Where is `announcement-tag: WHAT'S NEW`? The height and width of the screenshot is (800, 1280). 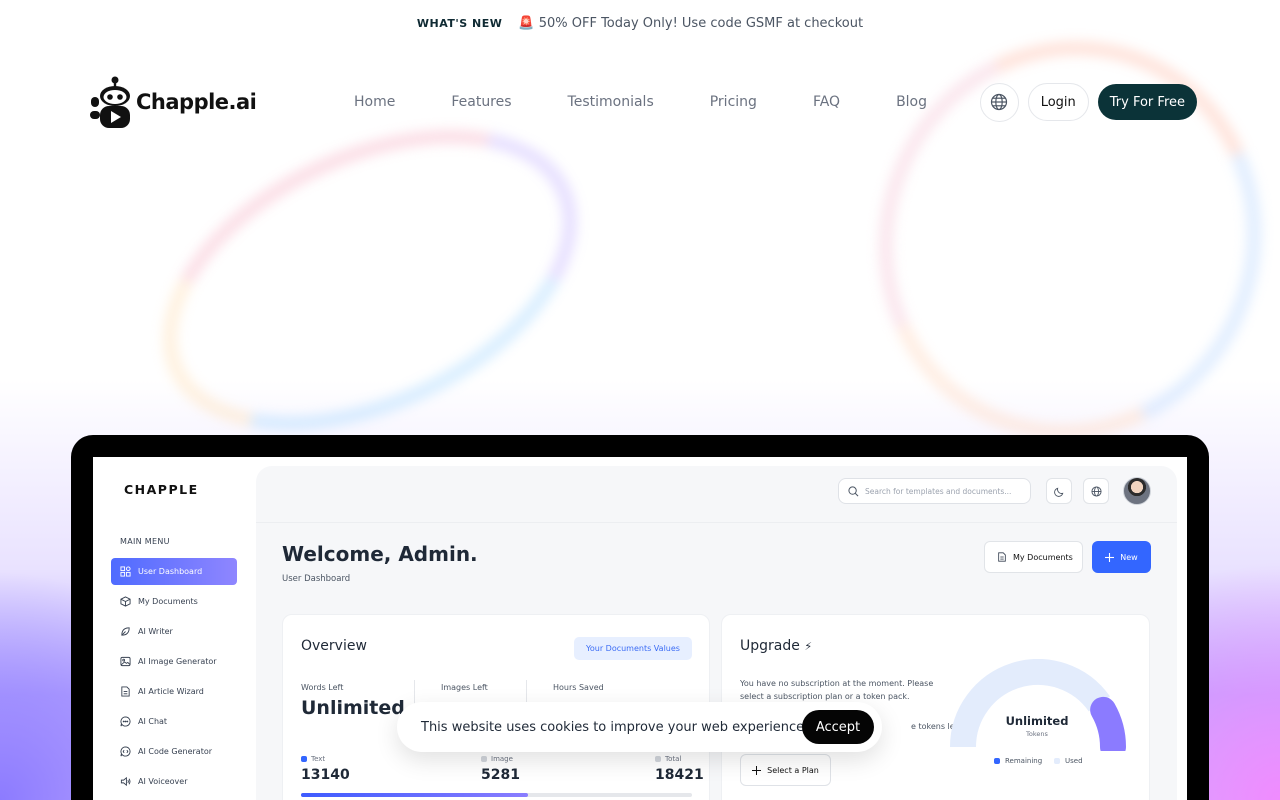 announcement-tag: WHAT'S NEW is located at coordinates (459, 23).